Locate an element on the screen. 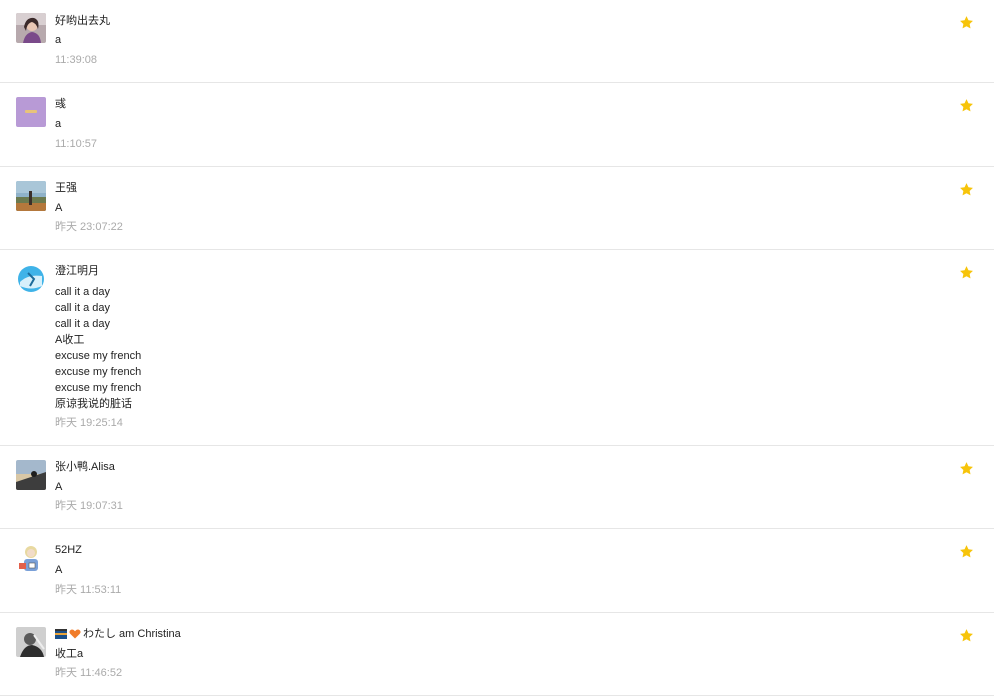 The image size is (994, 699). sender-name: わたし am Christina is located at coordinates (118, 634).